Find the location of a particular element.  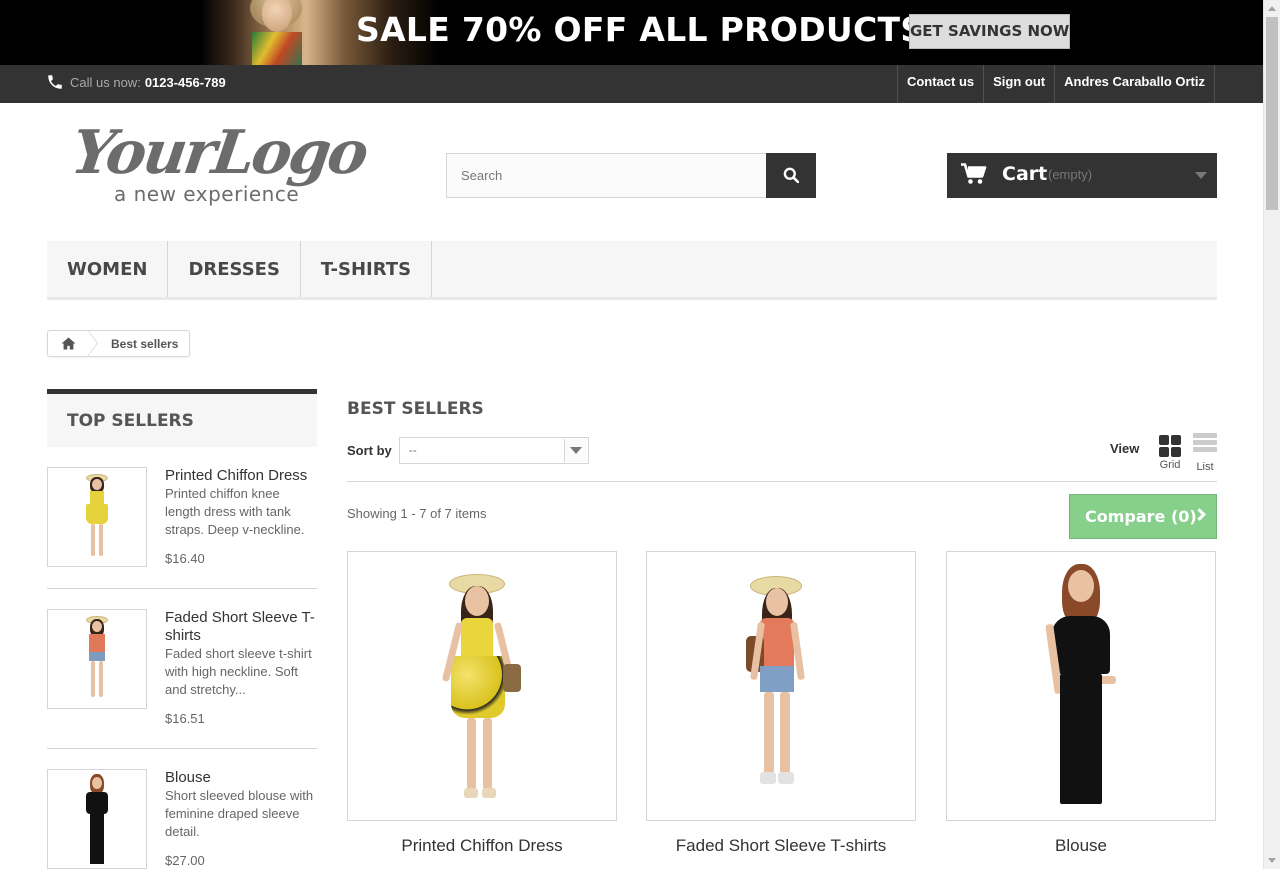

grid-view-button: Grid is located at coordinates (1170, 451).